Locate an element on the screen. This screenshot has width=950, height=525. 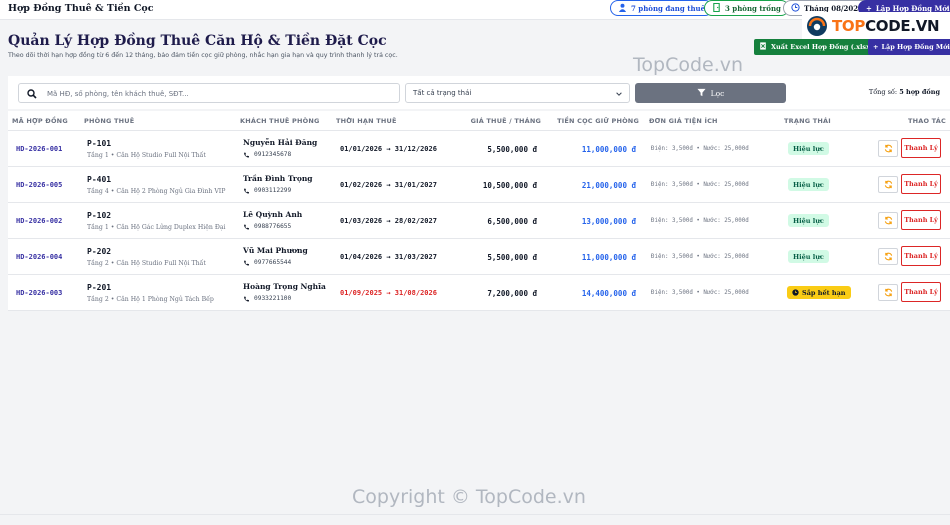
room-number: P-102 is located at coordinates (99, 215).